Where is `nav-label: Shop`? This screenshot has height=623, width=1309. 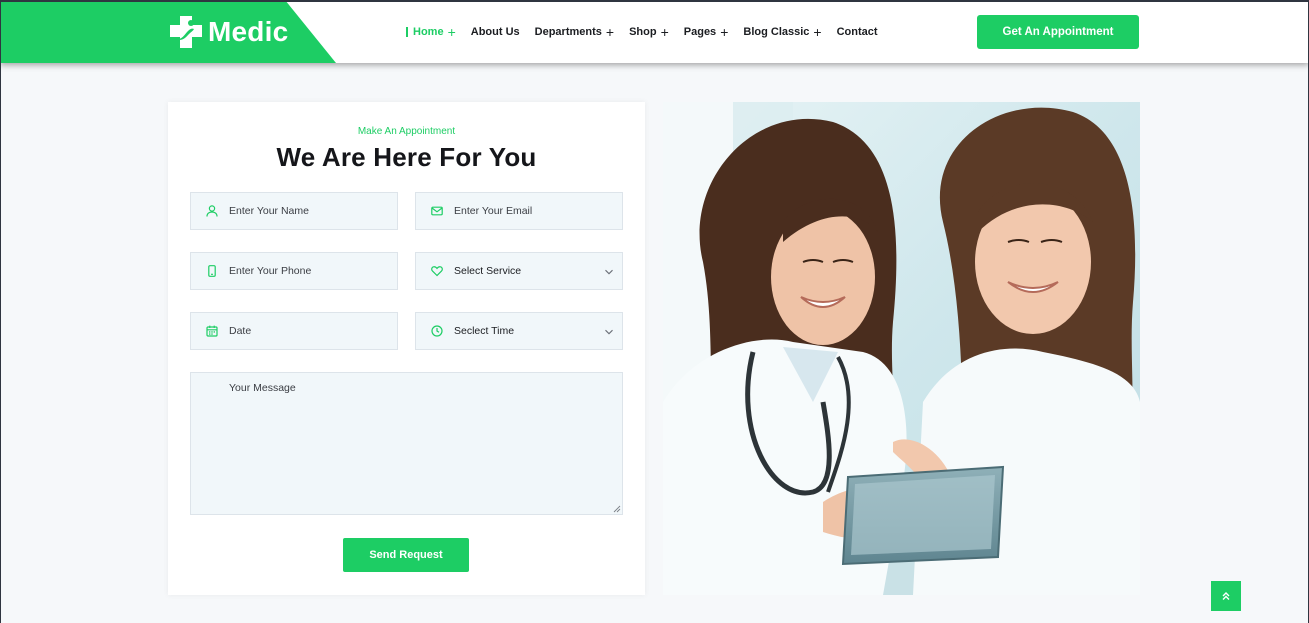
nav-label: Shop is located at coordinates (643, 32).